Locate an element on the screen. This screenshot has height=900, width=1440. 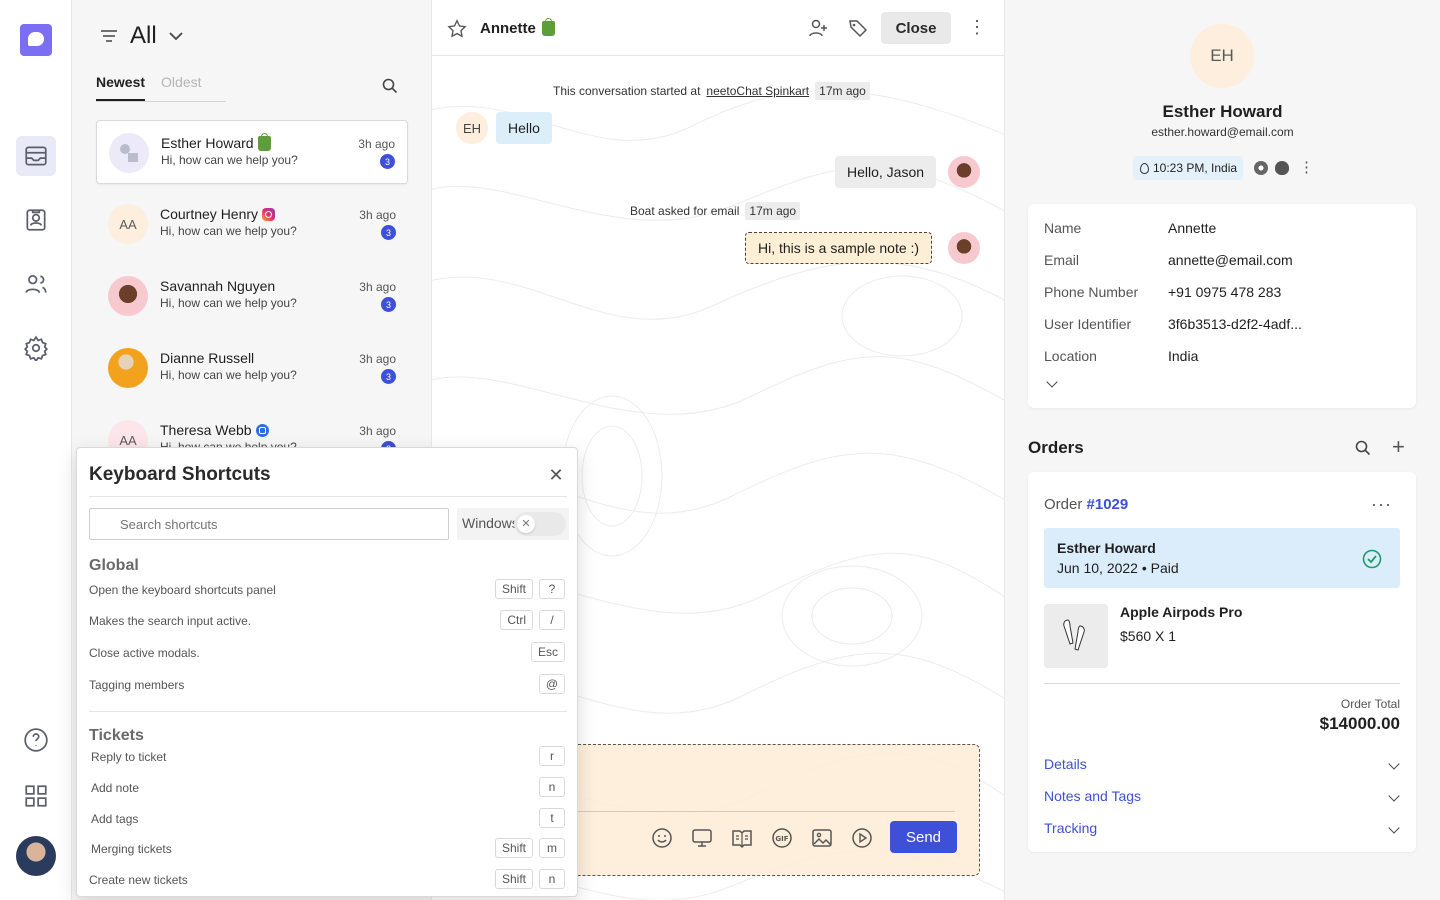
local-time-badge: 10:23 PM, India is located at coordinates (1188, 168).